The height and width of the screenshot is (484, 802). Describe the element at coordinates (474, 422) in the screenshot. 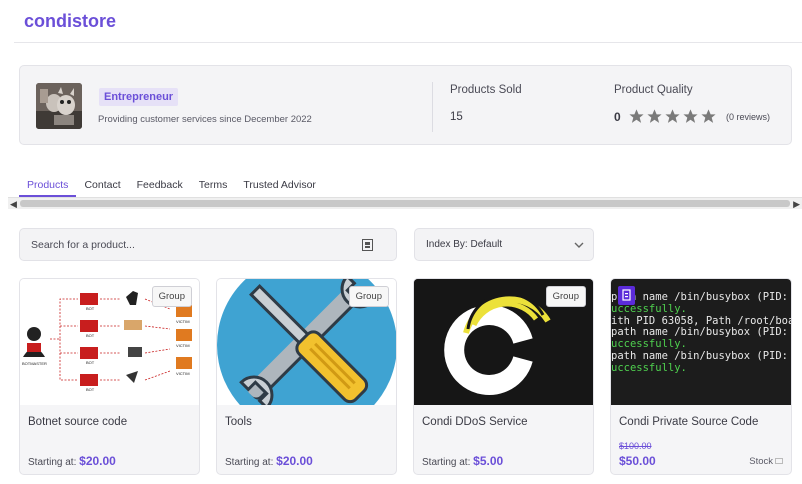

I see `product-title: Condi DDoS Service` at that location.